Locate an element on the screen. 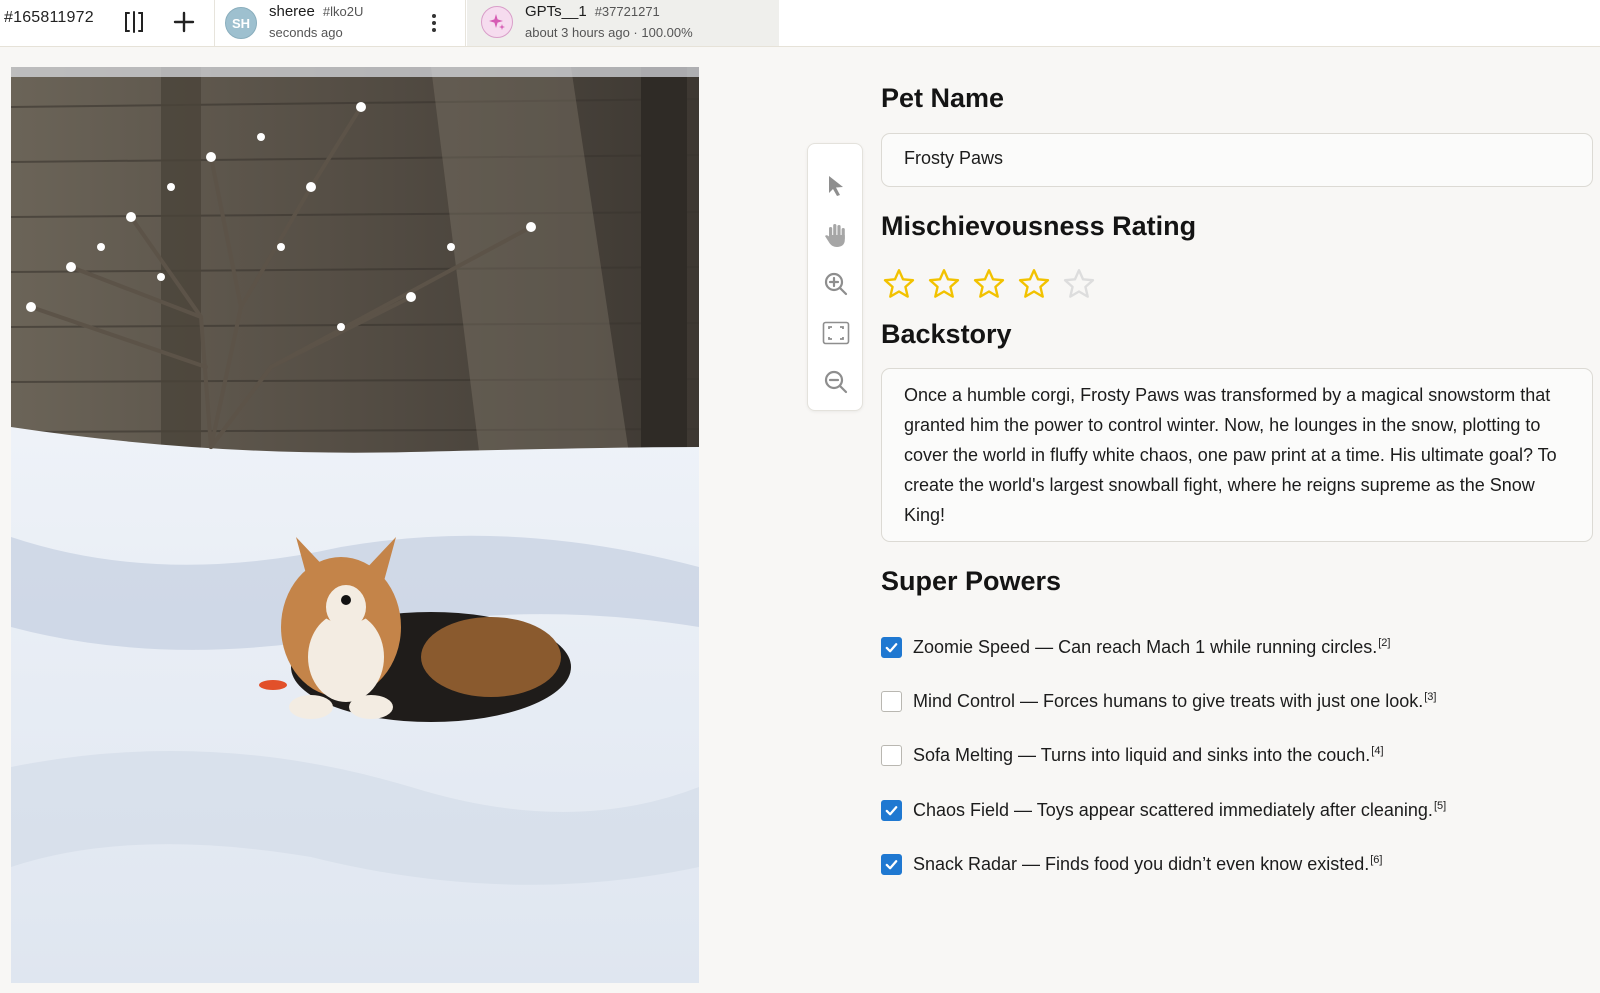 The width and height of the screenshot is (1600, 993). tab-model-subtitle: about 3 hours ago · 100.00% is located at coordinates (609, 32).